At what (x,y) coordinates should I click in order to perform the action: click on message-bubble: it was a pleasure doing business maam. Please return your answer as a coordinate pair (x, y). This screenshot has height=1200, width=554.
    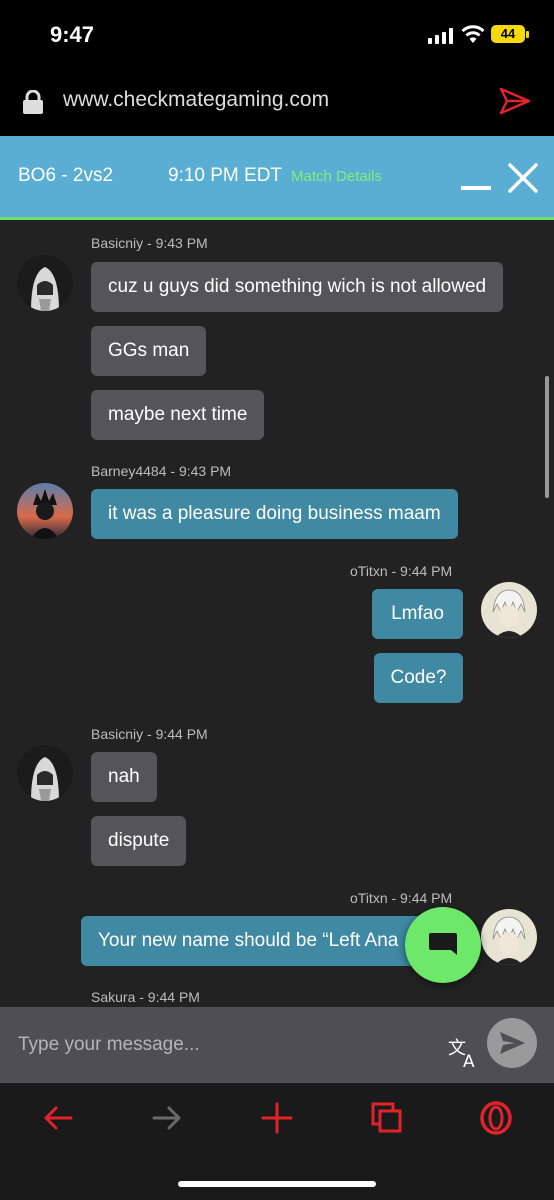
    Looking at the image, I should click on (274, 514).